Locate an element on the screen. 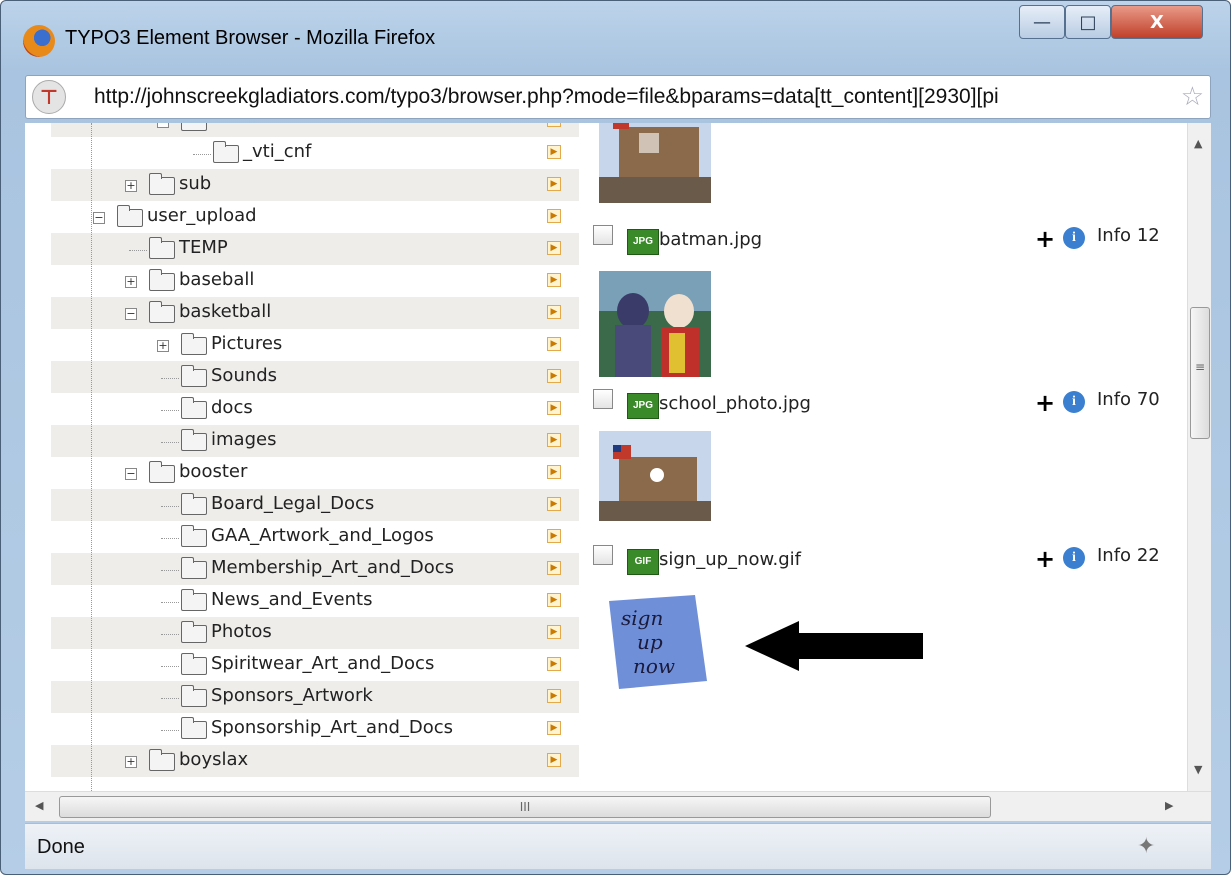 The image size is (1231, 875). vertical-scrollbar: ▲ ≡ ▼ is located at coordinates (1199, 457).